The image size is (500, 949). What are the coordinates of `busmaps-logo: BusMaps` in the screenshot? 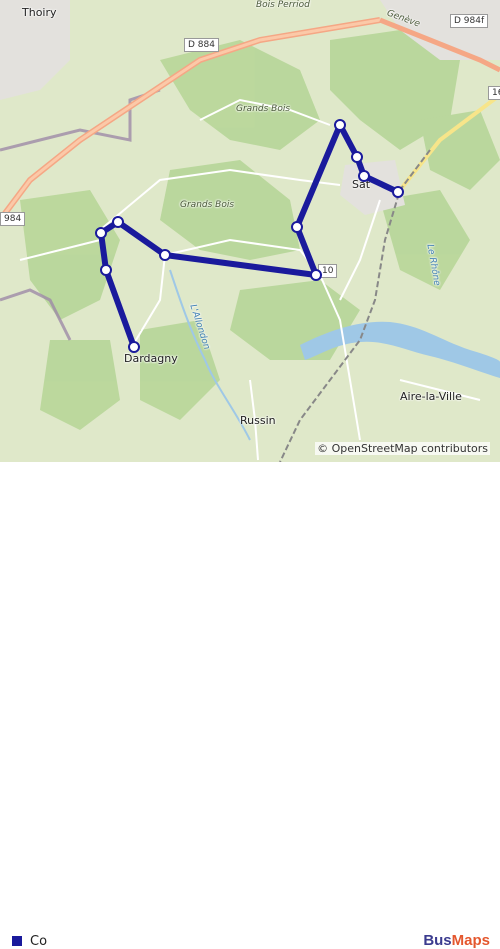 It's located at (456, 940).